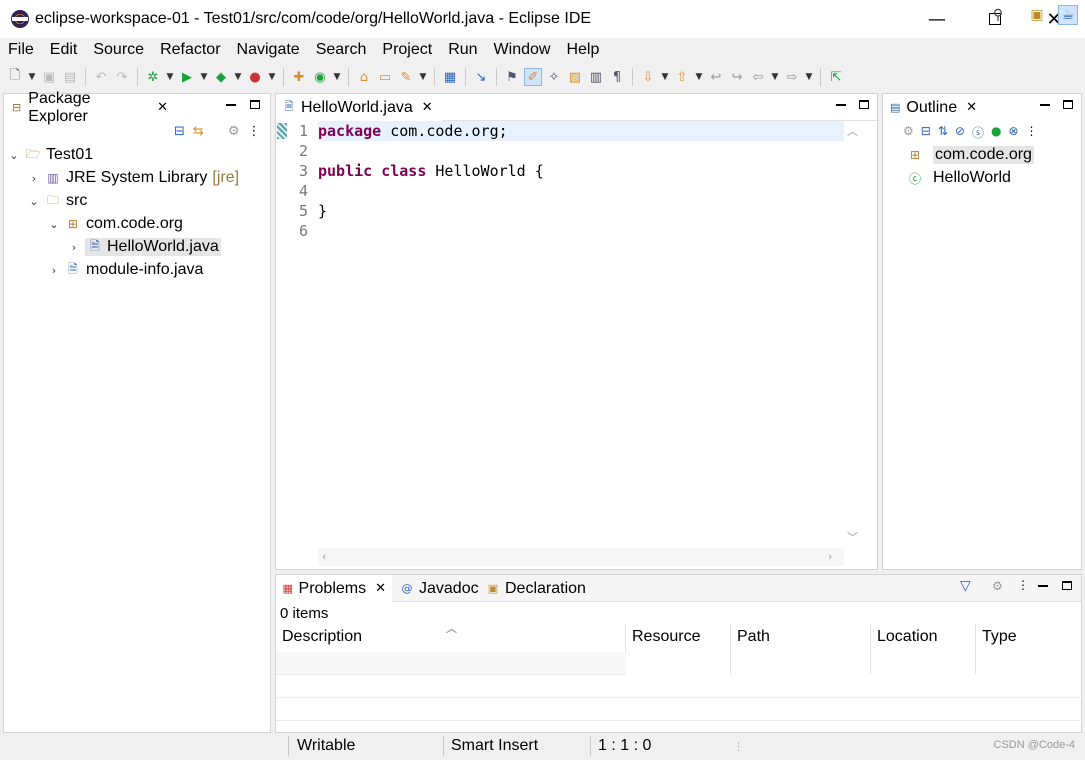 This screenshot has height=760, width=1085. I want to click on status-cursor-position: 1 : 1 : 0, so click(624, 746).